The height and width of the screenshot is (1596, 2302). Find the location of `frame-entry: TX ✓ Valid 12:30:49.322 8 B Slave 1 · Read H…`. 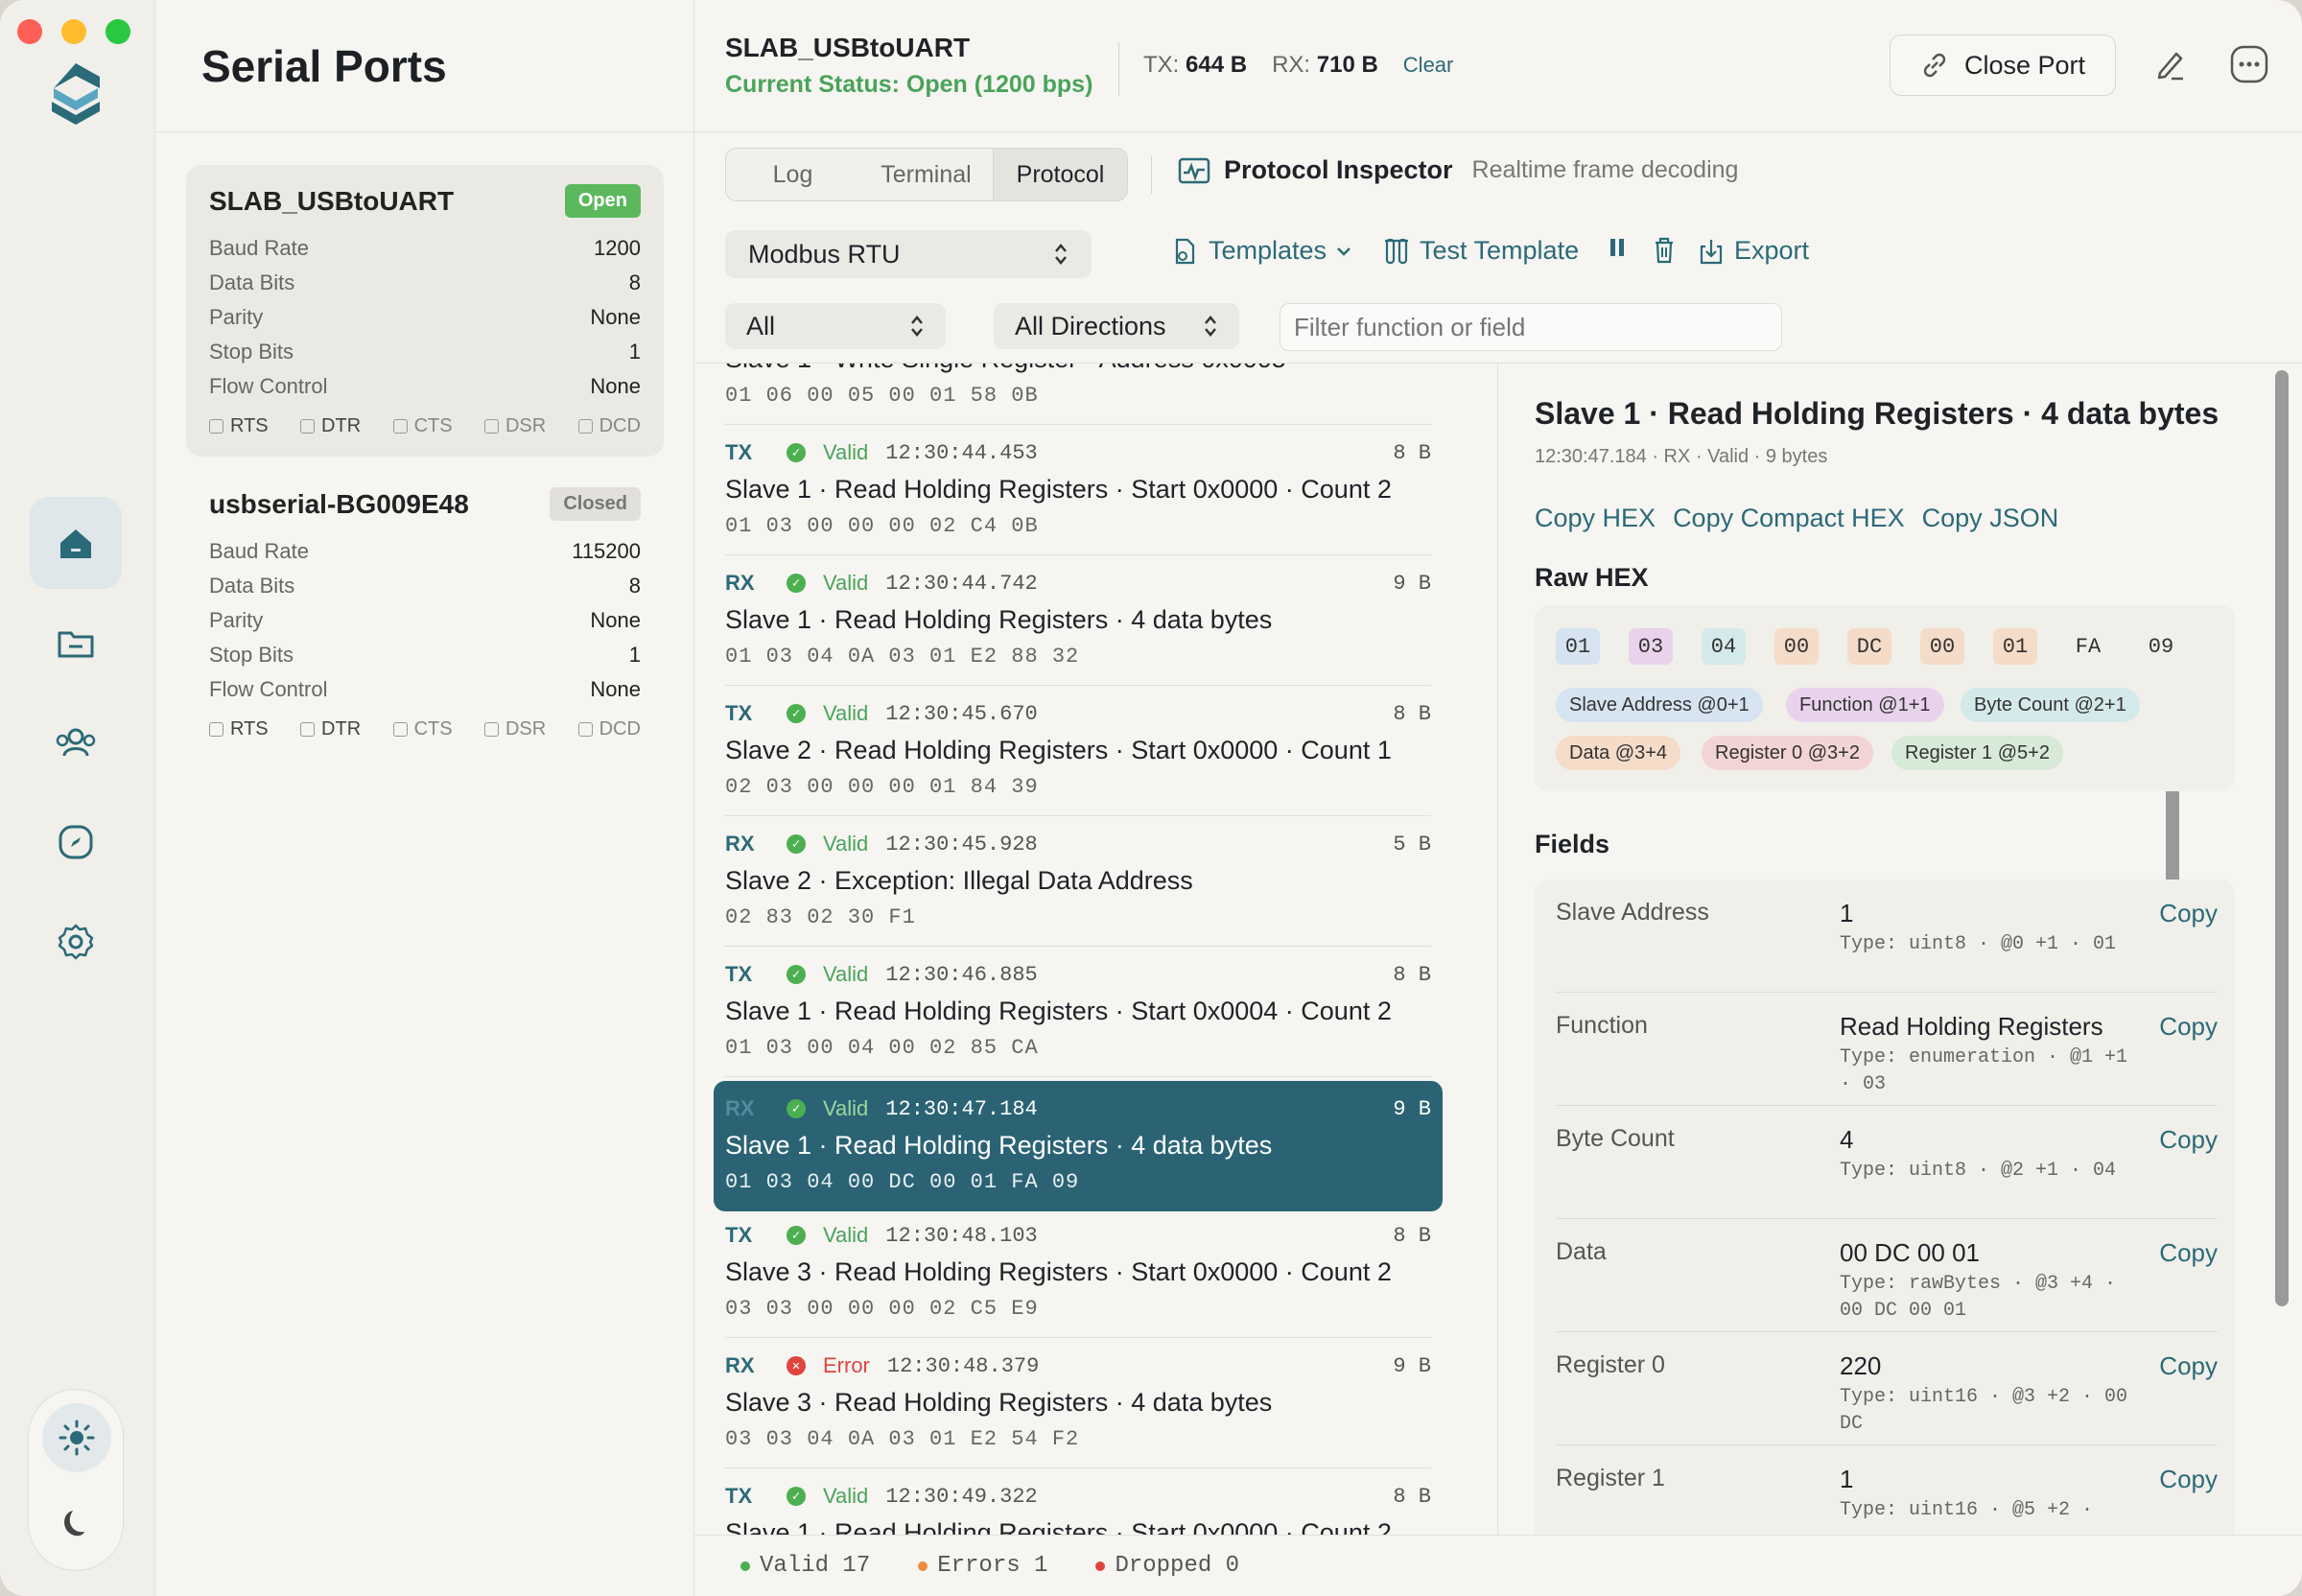

frame-entry: TX ✓ Valid 12:30:49.322 8 B Slave 1 · Read H… is located at coordinates (1078, 1501).